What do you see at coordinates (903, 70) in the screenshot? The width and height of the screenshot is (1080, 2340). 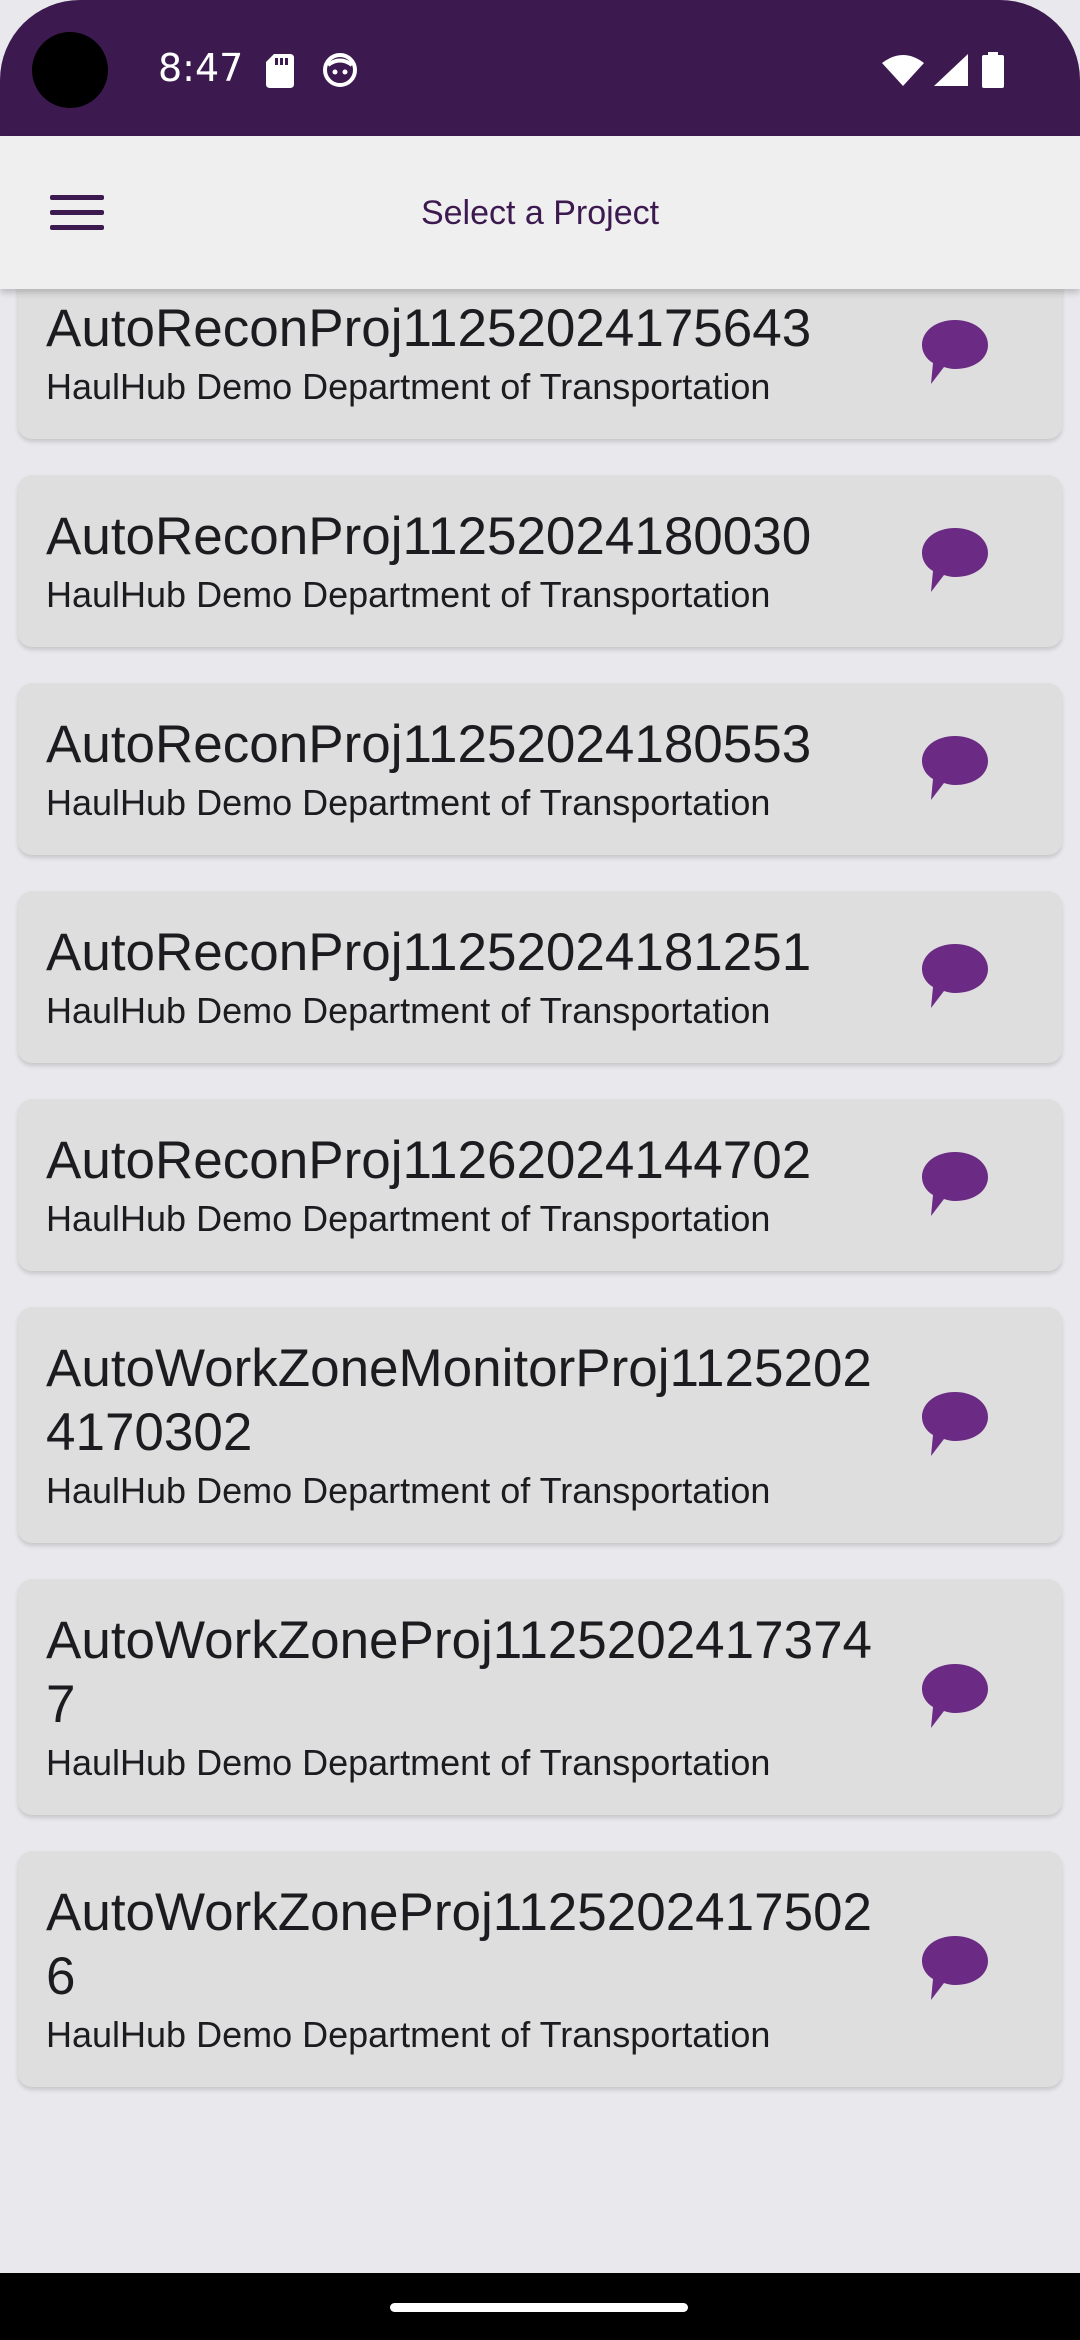 I see `wifi-icon` at bounding box center [903, 70].